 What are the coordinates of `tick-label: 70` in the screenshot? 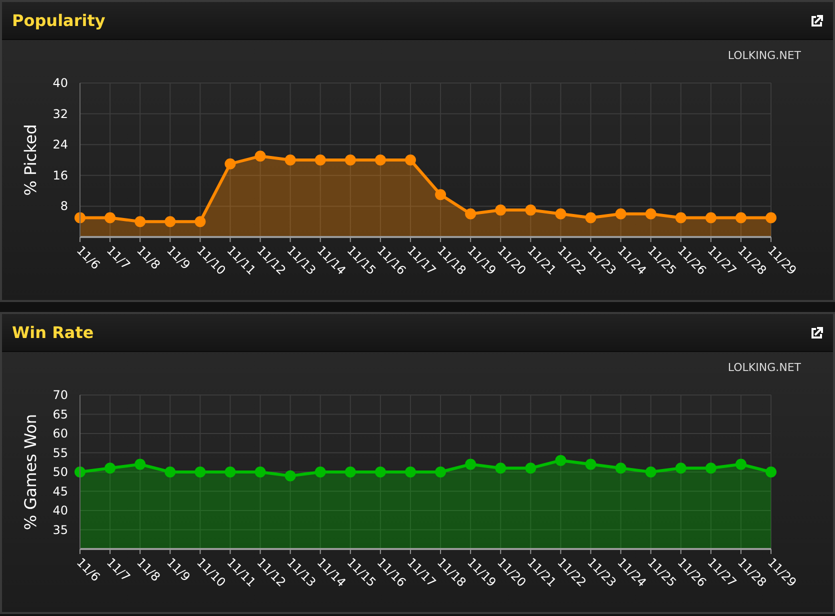 It's located at (60, 395).